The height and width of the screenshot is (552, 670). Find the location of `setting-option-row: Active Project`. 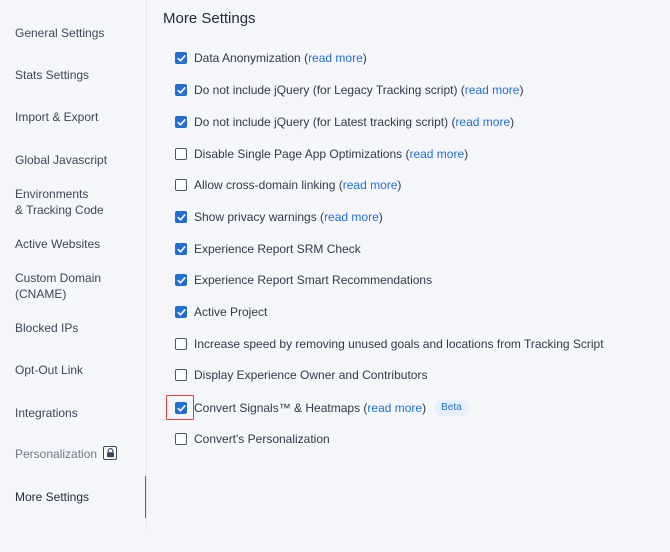

setting-option-row: Active Project is located at coordinates (221, 312).